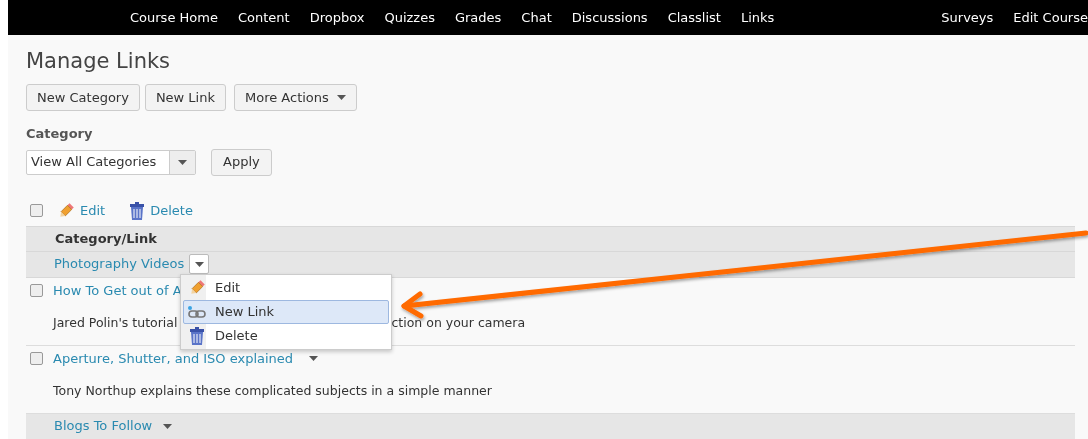 Image resolution: width=1088 pixels, height=439 pixels. Describe the element at coordinates (272, 390) in the screenshot. I see `link-description: Tony Northup explains these complicated subjects in a simple manner` at that location.